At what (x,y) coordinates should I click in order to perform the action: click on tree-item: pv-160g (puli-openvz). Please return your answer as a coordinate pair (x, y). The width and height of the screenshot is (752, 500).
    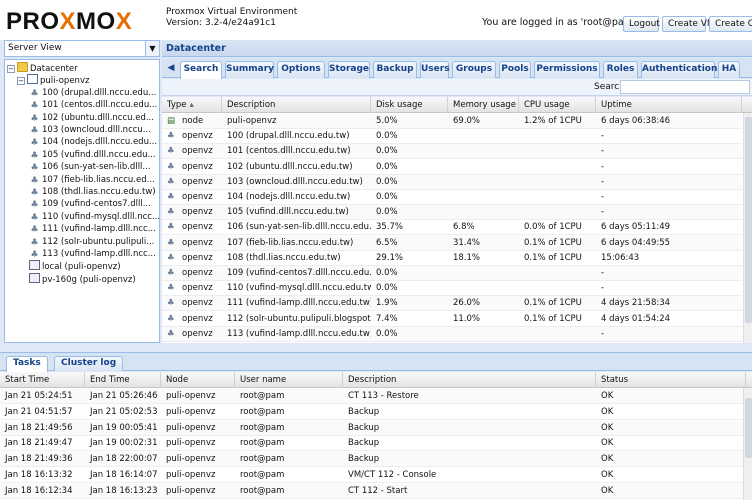
    Looking at the image, I should click on (82, 279).